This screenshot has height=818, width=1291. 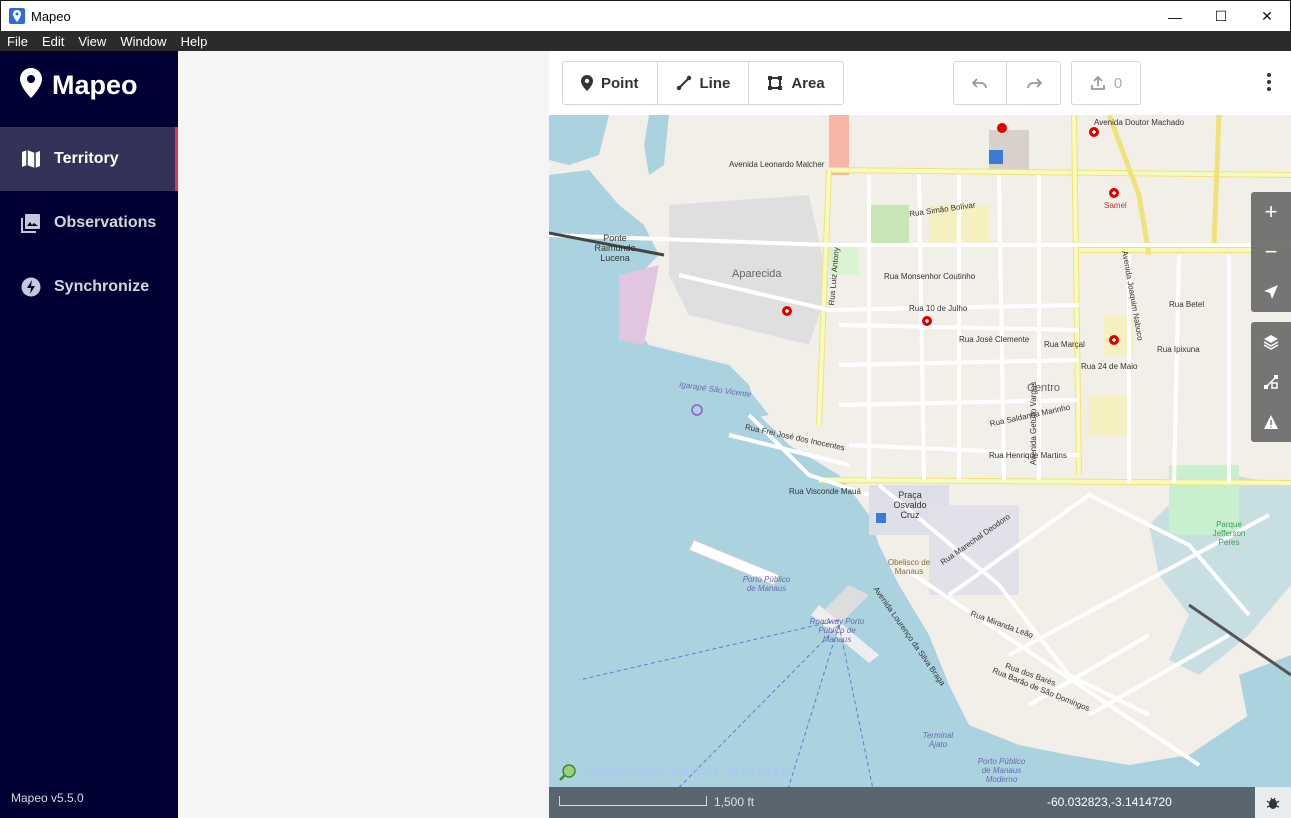 What do you see at coordinates (1139, 122) in the screenshot?
I see `map-label-av-doutor: Avenida Doutor Machado` at bounding box center [1139, 122].